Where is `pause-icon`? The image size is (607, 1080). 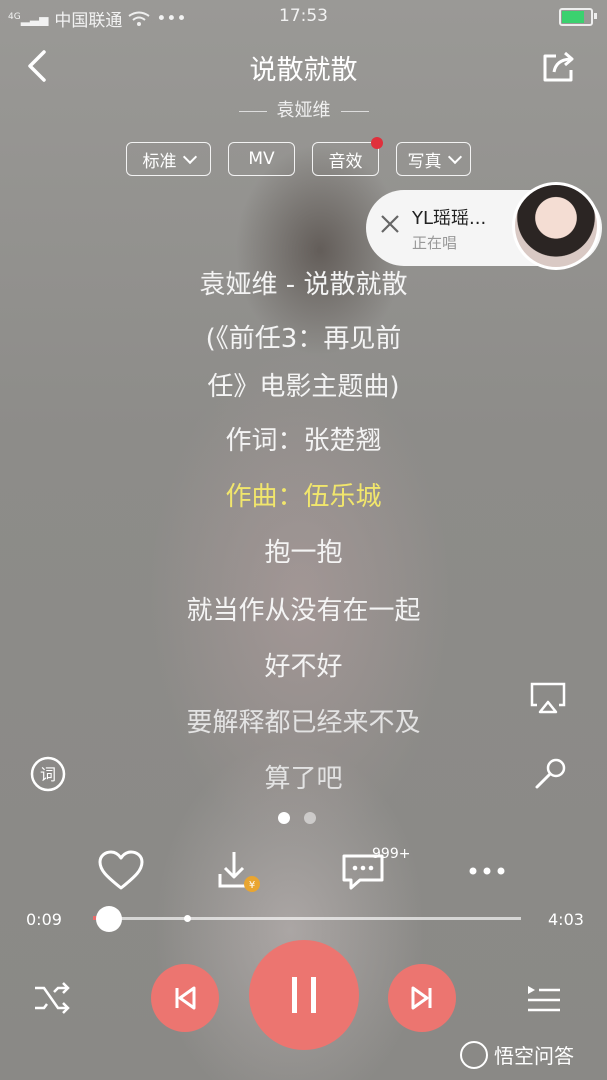
pause-icon is located at coordinates (304, 995).